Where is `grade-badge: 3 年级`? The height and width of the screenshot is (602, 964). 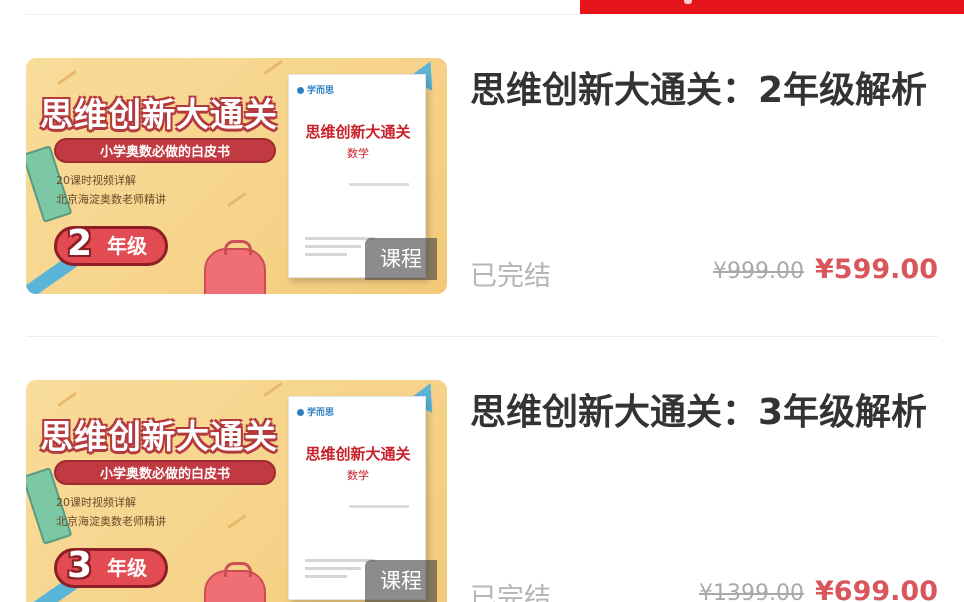
grade-badge: 3 年级 is located at coordinates (111, 566).